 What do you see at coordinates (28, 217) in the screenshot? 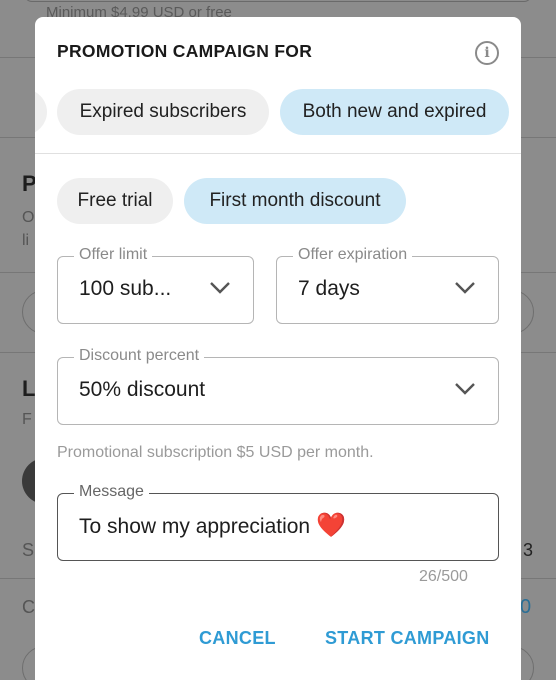
I see `background-text-fragment: O` at bounding box center [28, 217].